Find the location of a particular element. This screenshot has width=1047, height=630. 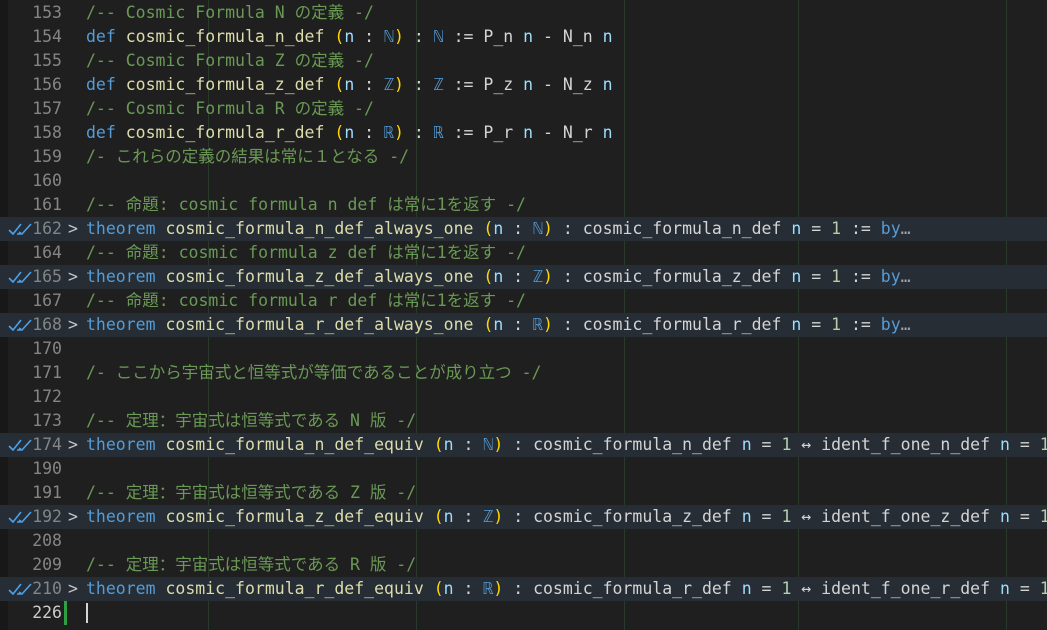

line-number: 173 is located at coordinates (47, 420).